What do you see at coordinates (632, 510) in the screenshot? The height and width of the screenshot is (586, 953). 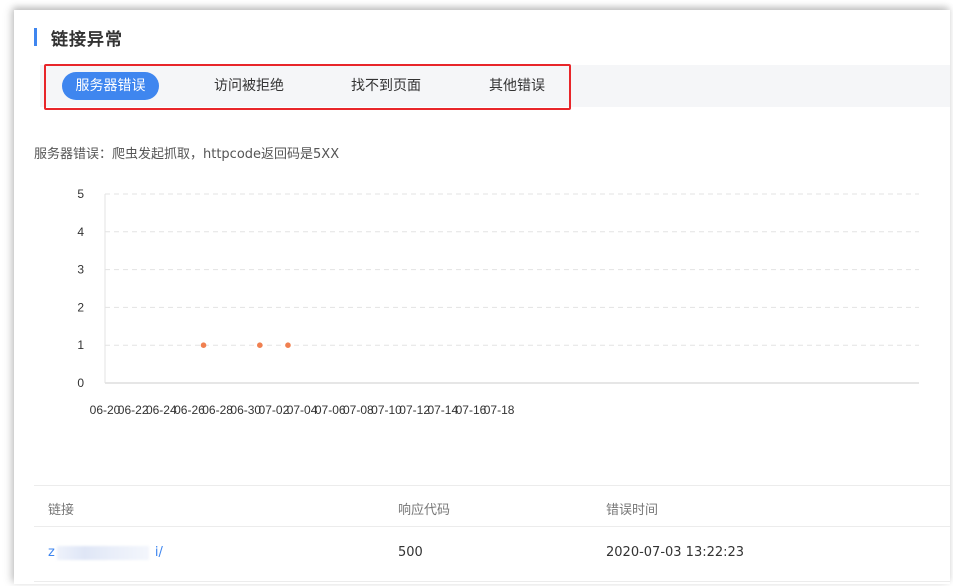 I see `column-header-time: 错误时间` at bounding box center [632, 510].